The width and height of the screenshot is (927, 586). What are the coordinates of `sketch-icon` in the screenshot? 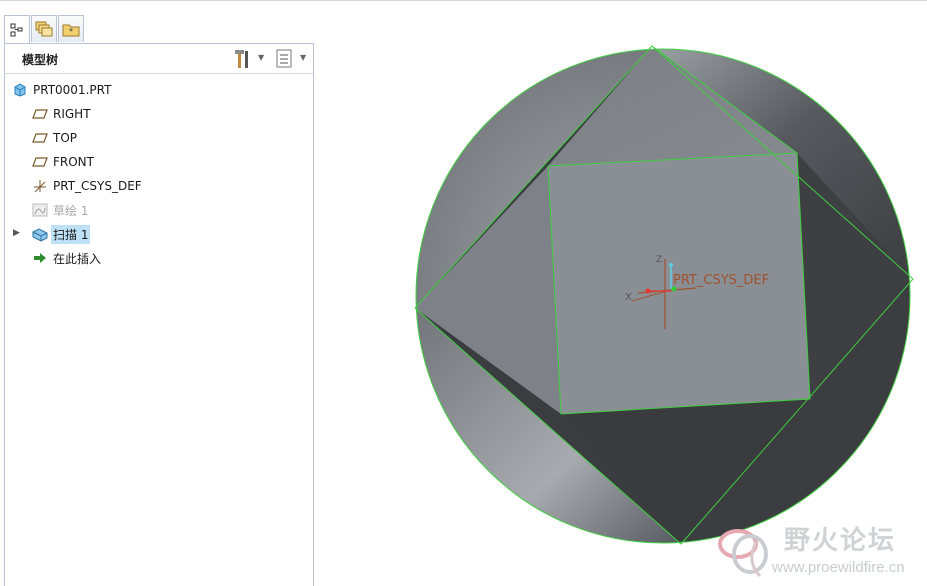 It's located at (40, 210).